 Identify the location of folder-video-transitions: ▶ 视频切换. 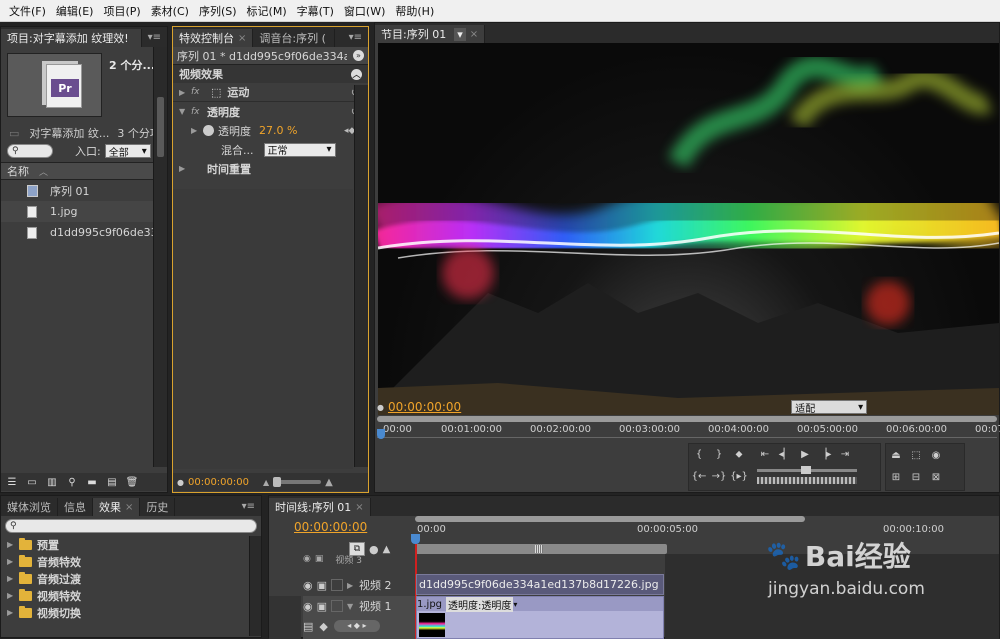
(131, 612).